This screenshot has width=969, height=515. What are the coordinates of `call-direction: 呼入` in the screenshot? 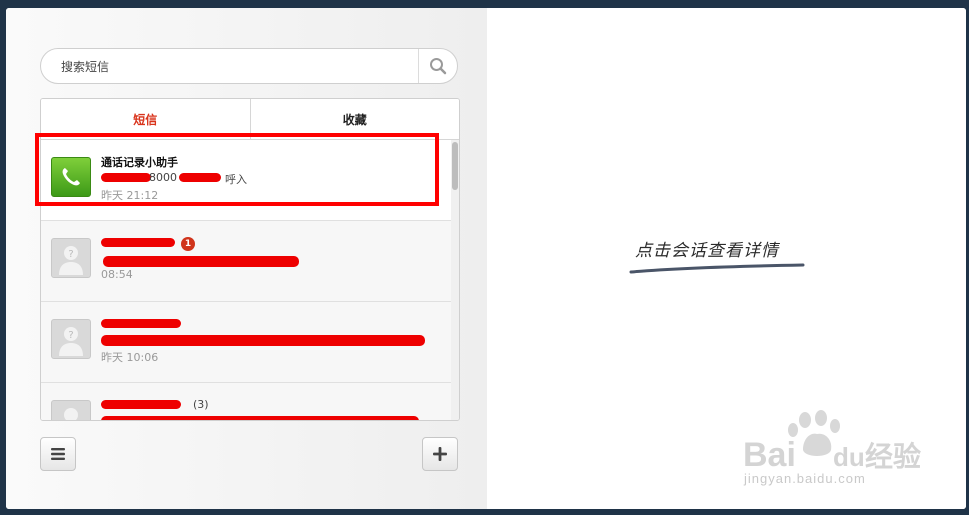 It's located at (236, 179).